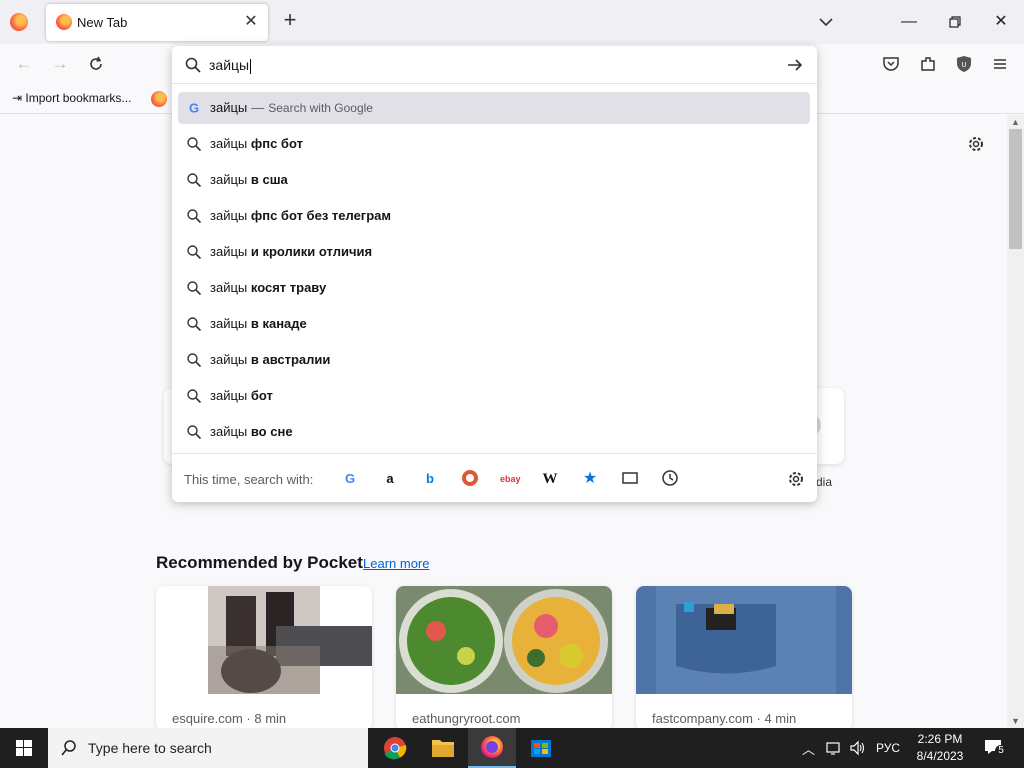  Describe the element at coordinates (466, 718) in the screenshot. I see `story-source: eathungryroot.com` at that location.